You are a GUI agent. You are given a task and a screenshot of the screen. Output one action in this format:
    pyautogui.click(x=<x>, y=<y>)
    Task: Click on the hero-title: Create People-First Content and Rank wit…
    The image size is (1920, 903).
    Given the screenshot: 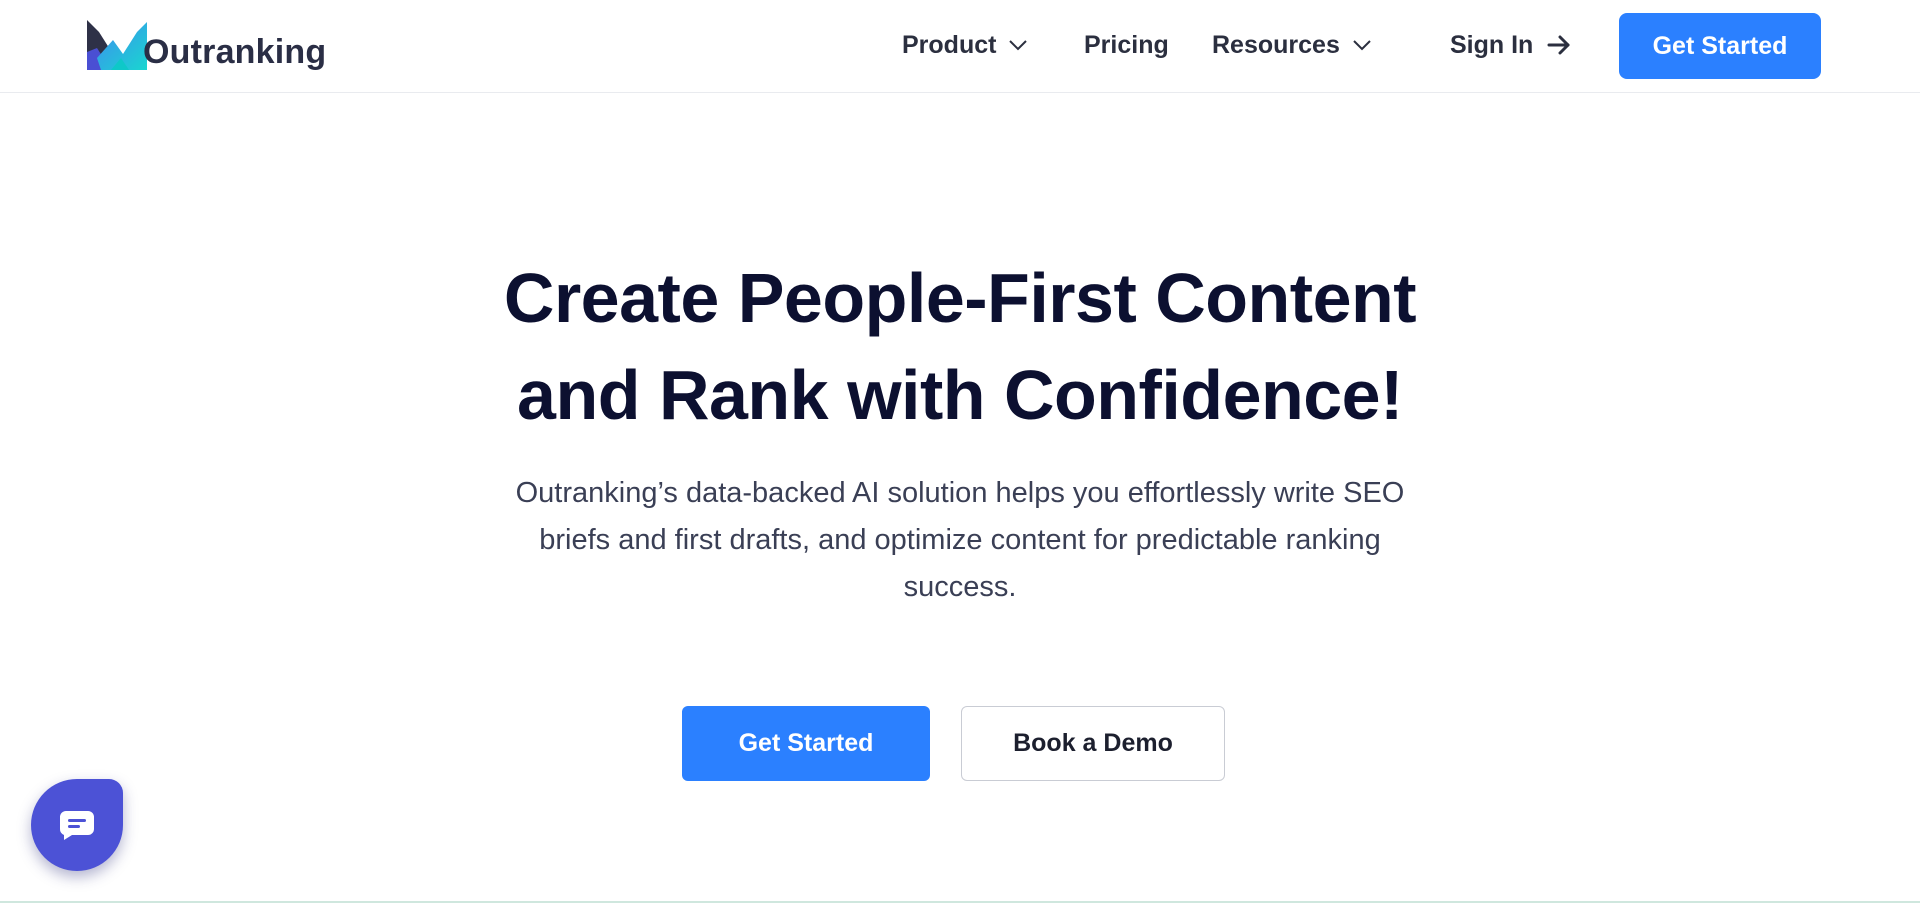 What is the action you would take?
    pyautogui.click(x=960, y=347)
    